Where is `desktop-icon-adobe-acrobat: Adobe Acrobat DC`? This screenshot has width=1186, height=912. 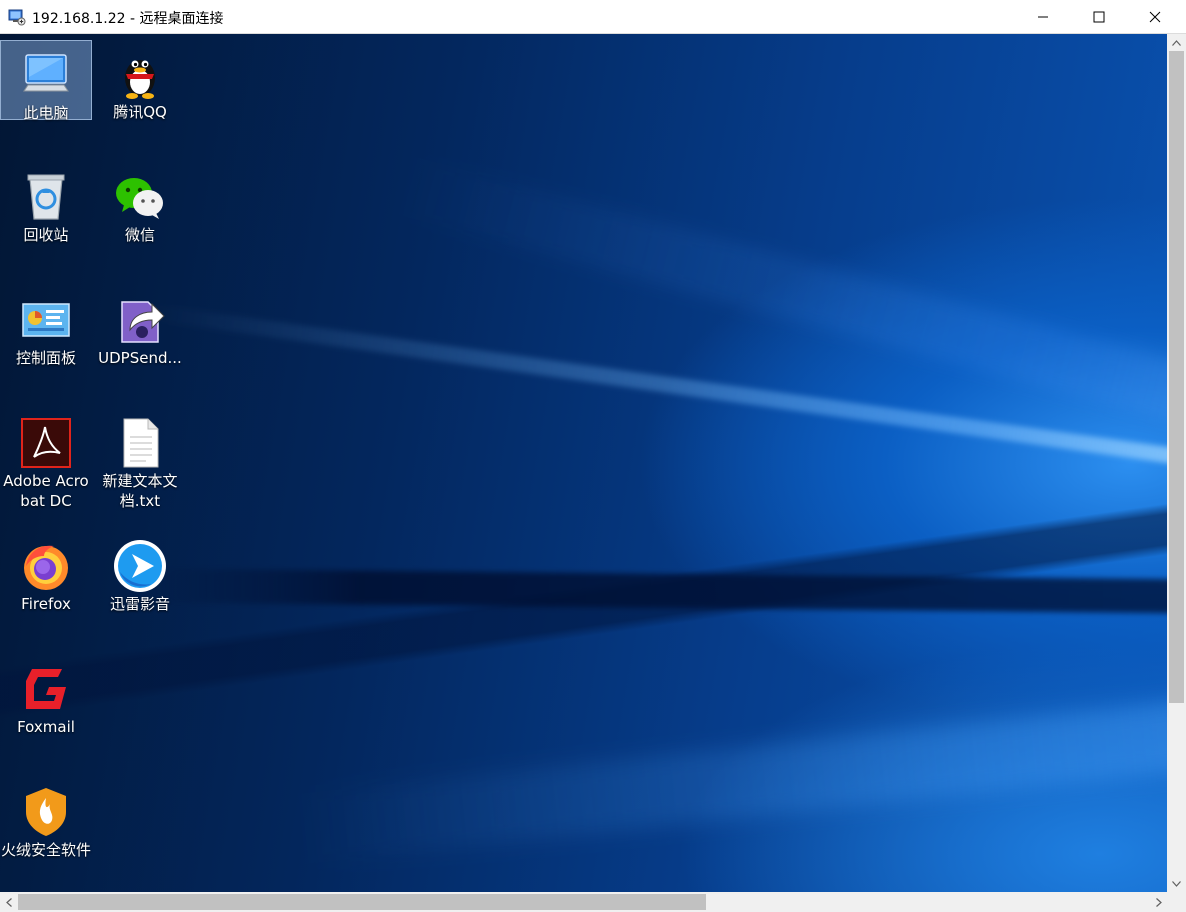
desktop-icon-adobe-acrobat: Adobe Acrobat DC is located at coordinates (46, 464).